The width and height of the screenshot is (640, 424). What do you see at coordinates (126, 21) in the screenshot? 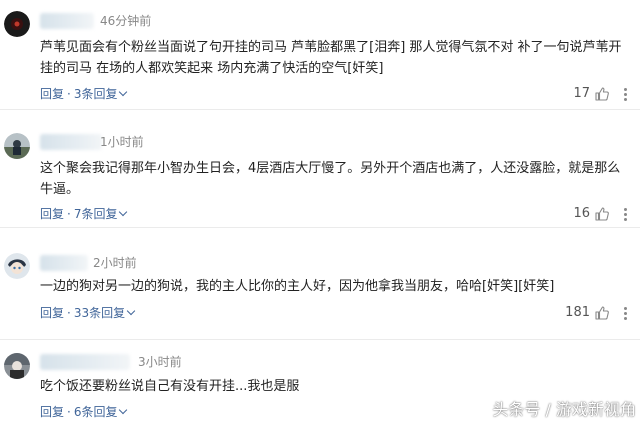
I see `comment-time: 46分钟前` at bounding box center [126, 21].